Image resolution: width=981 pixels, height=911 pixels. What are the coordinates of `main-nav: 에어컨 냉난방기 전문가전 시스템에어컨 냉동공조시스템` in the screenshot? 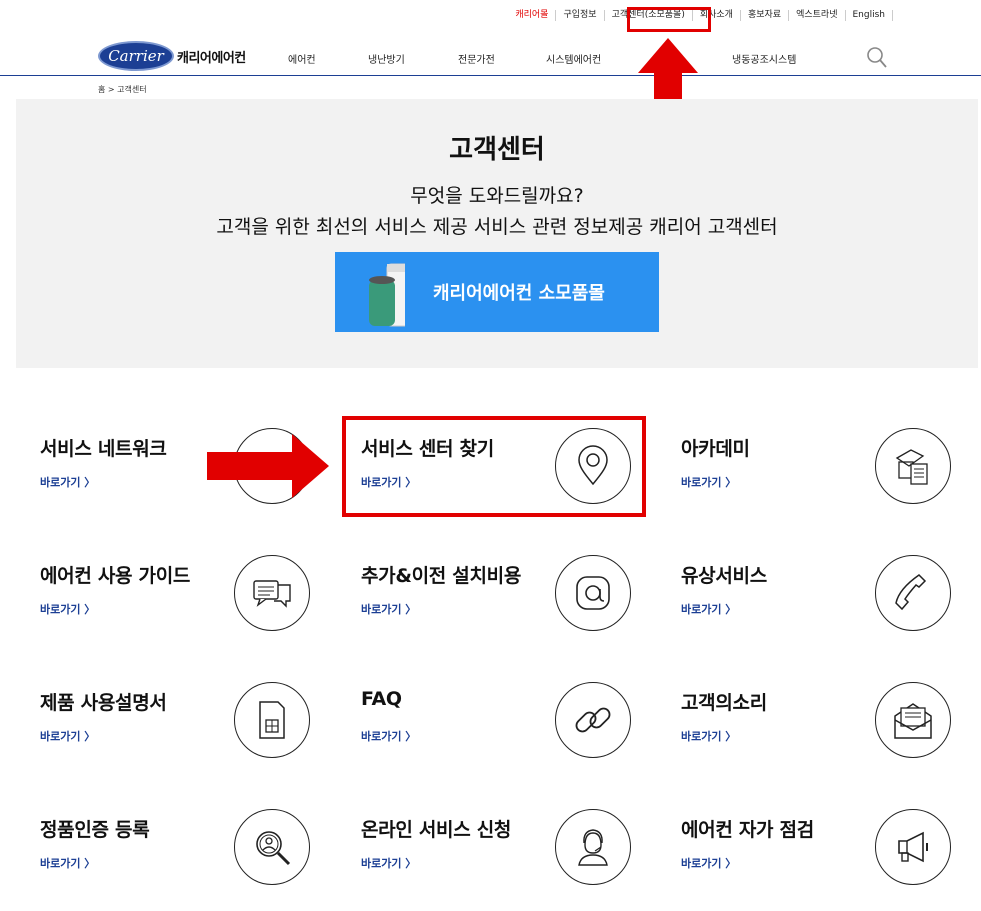 It's located at (490, 58).